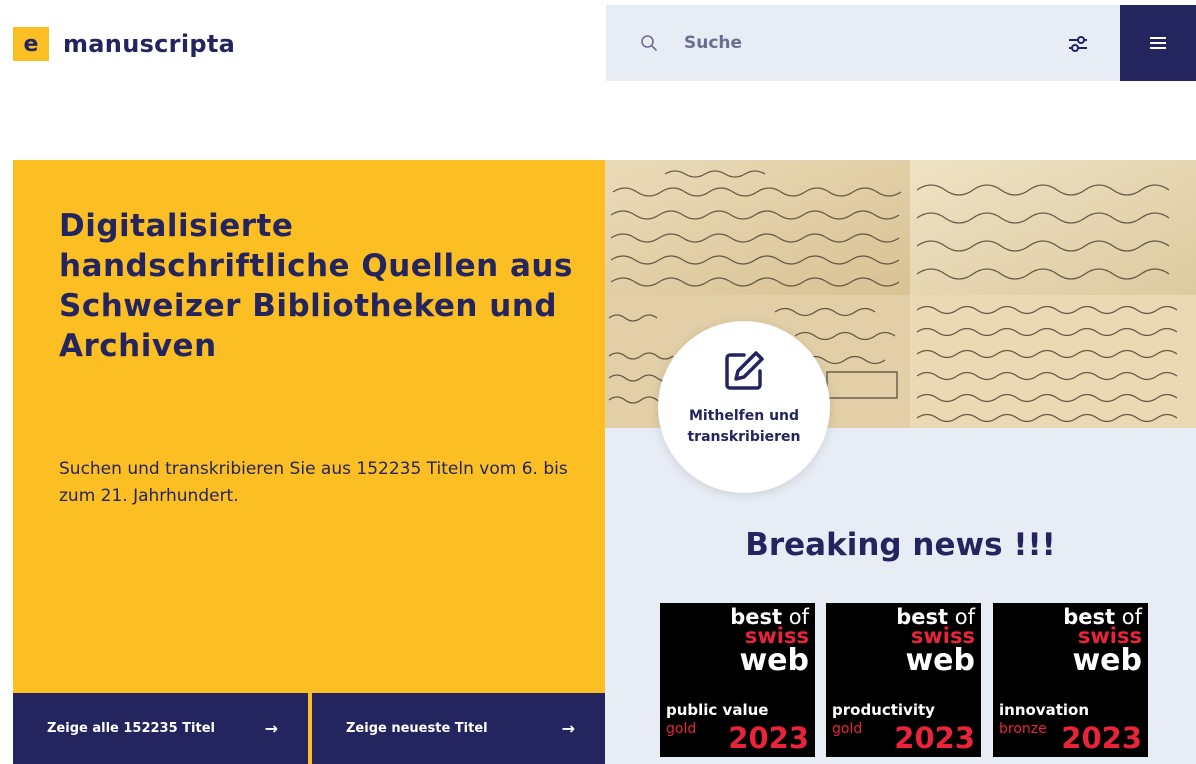 Image resolution: width=1196 pixels, height=764 pixels. Describe the element at coordinates (744, 370) in the screenshot. I see `edit-icon` at that location.